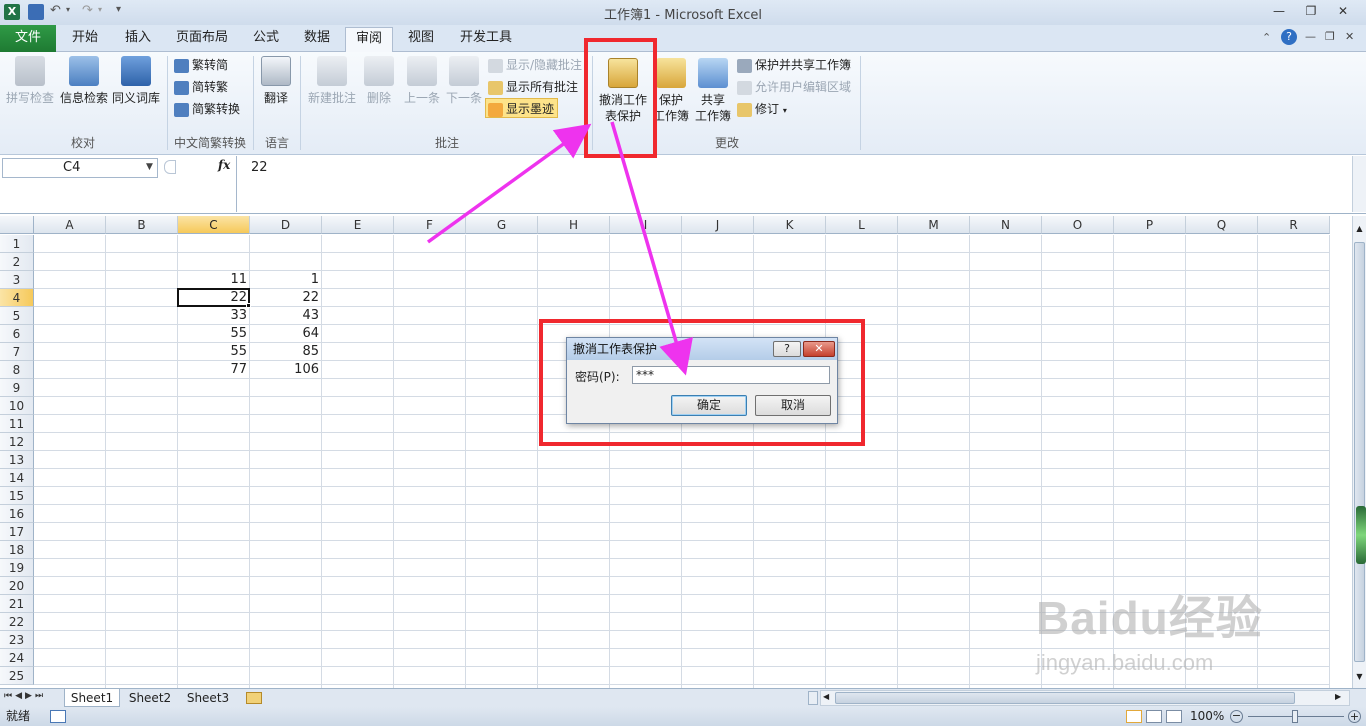 This screenshot has height=726, width=1366. I want to click on cell-D6: 64, so click(286, 334).